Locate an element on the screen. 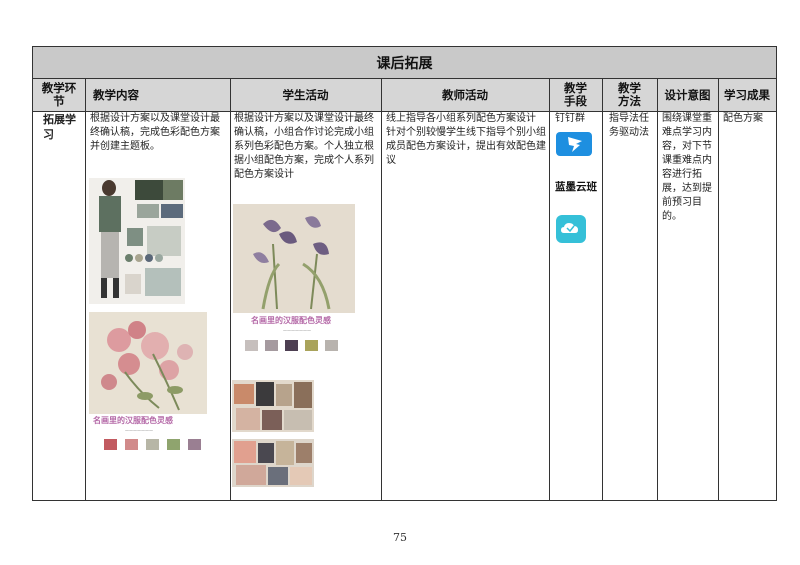 This screenshot has width=800, height=565. costume-moodboard-image is located at coordinates (137, 241).